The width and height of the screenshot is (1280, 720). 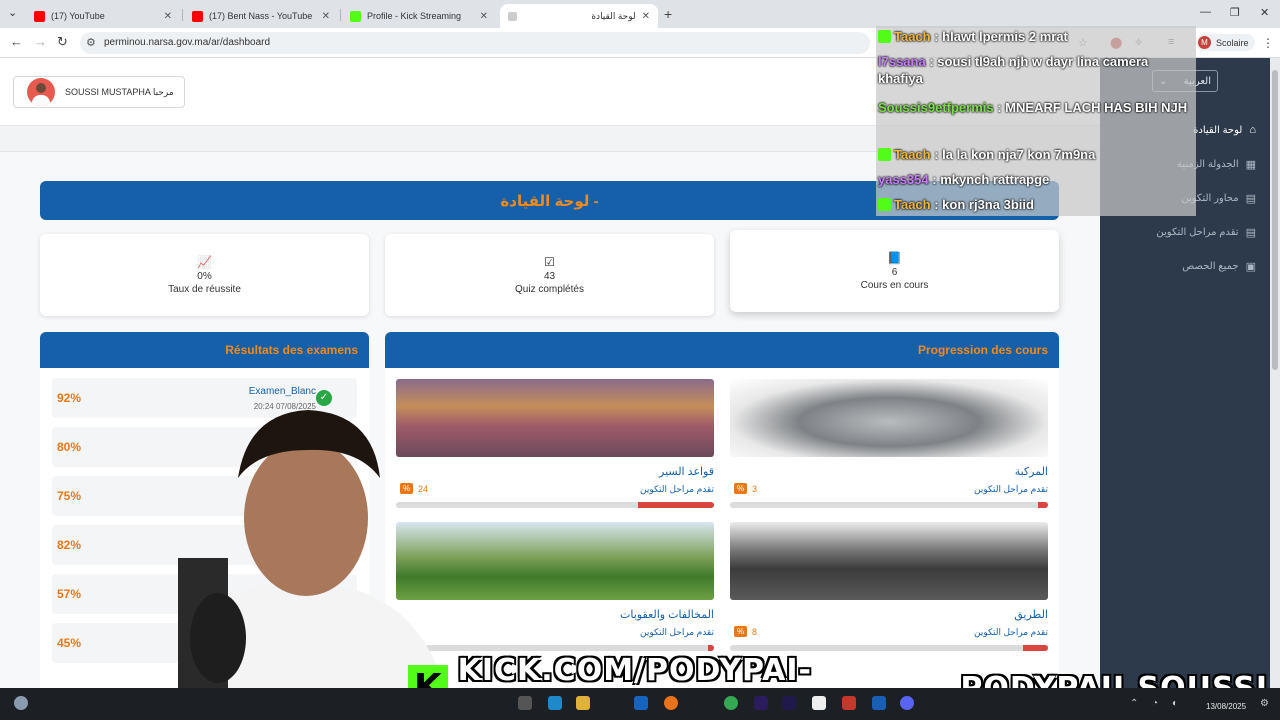 I want to click on discord-icon, so click(x=907, y=703).